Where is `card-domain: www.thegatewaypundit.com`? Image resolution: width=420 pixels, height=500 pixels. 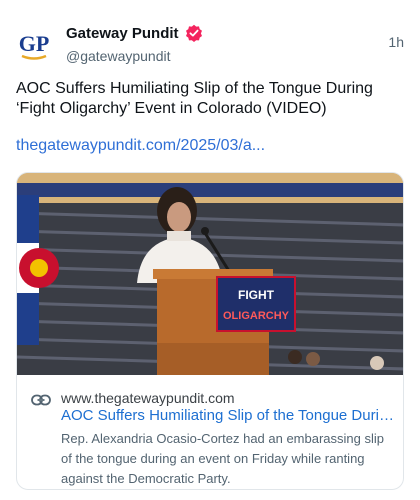 card-domain: www.thegatewaypundit.com is located at coordinates (148, 398).